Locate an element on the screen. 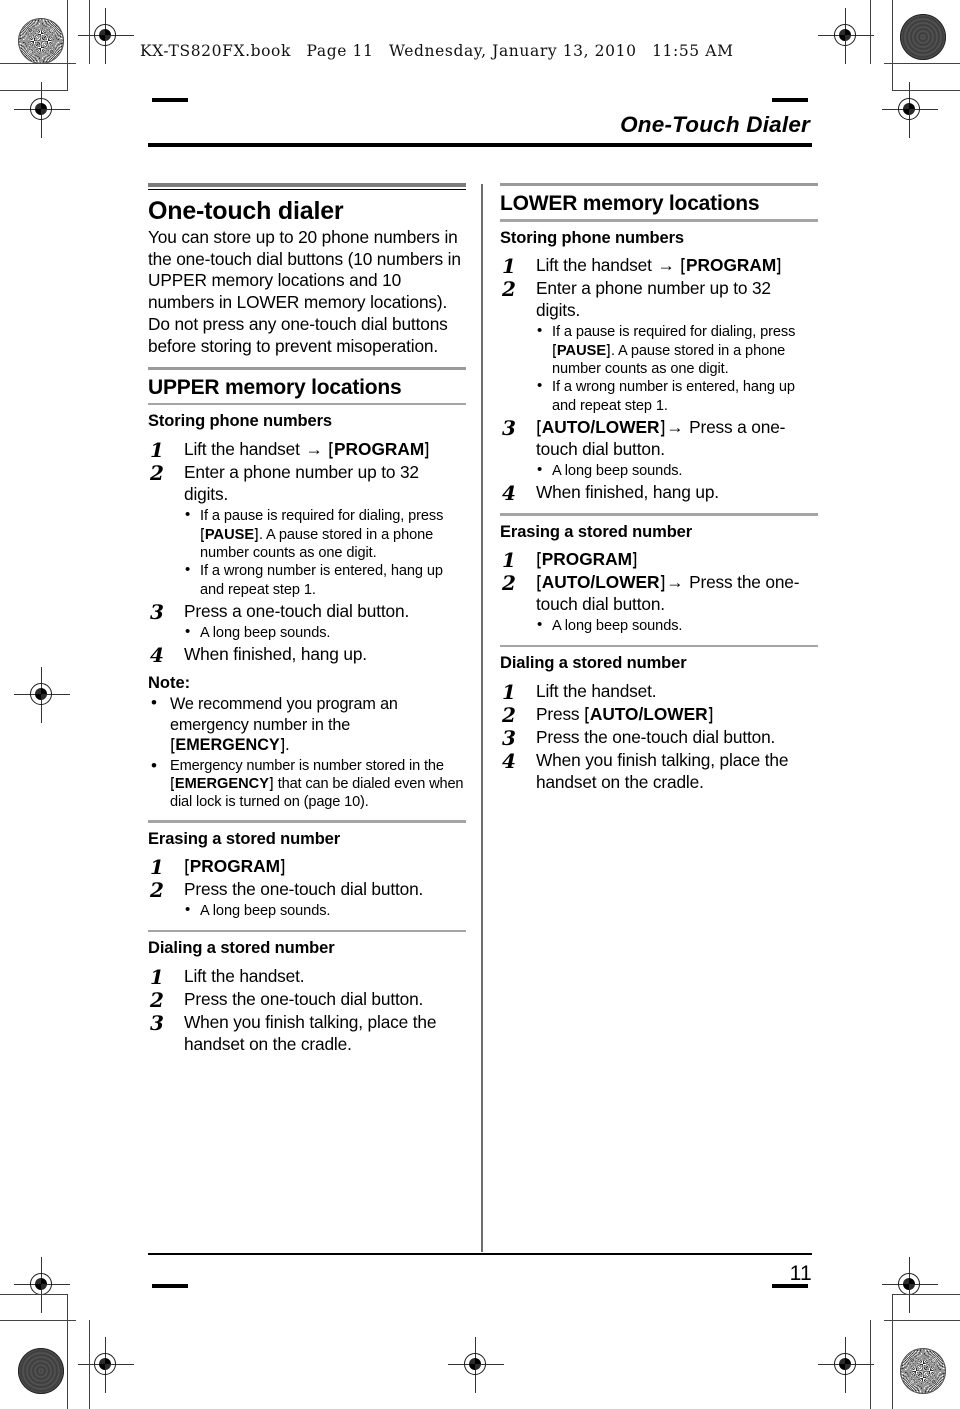 The height and width of the screenshot is (1409, 960). crop-line-top-left-outer is located at coordinates (38, 64).